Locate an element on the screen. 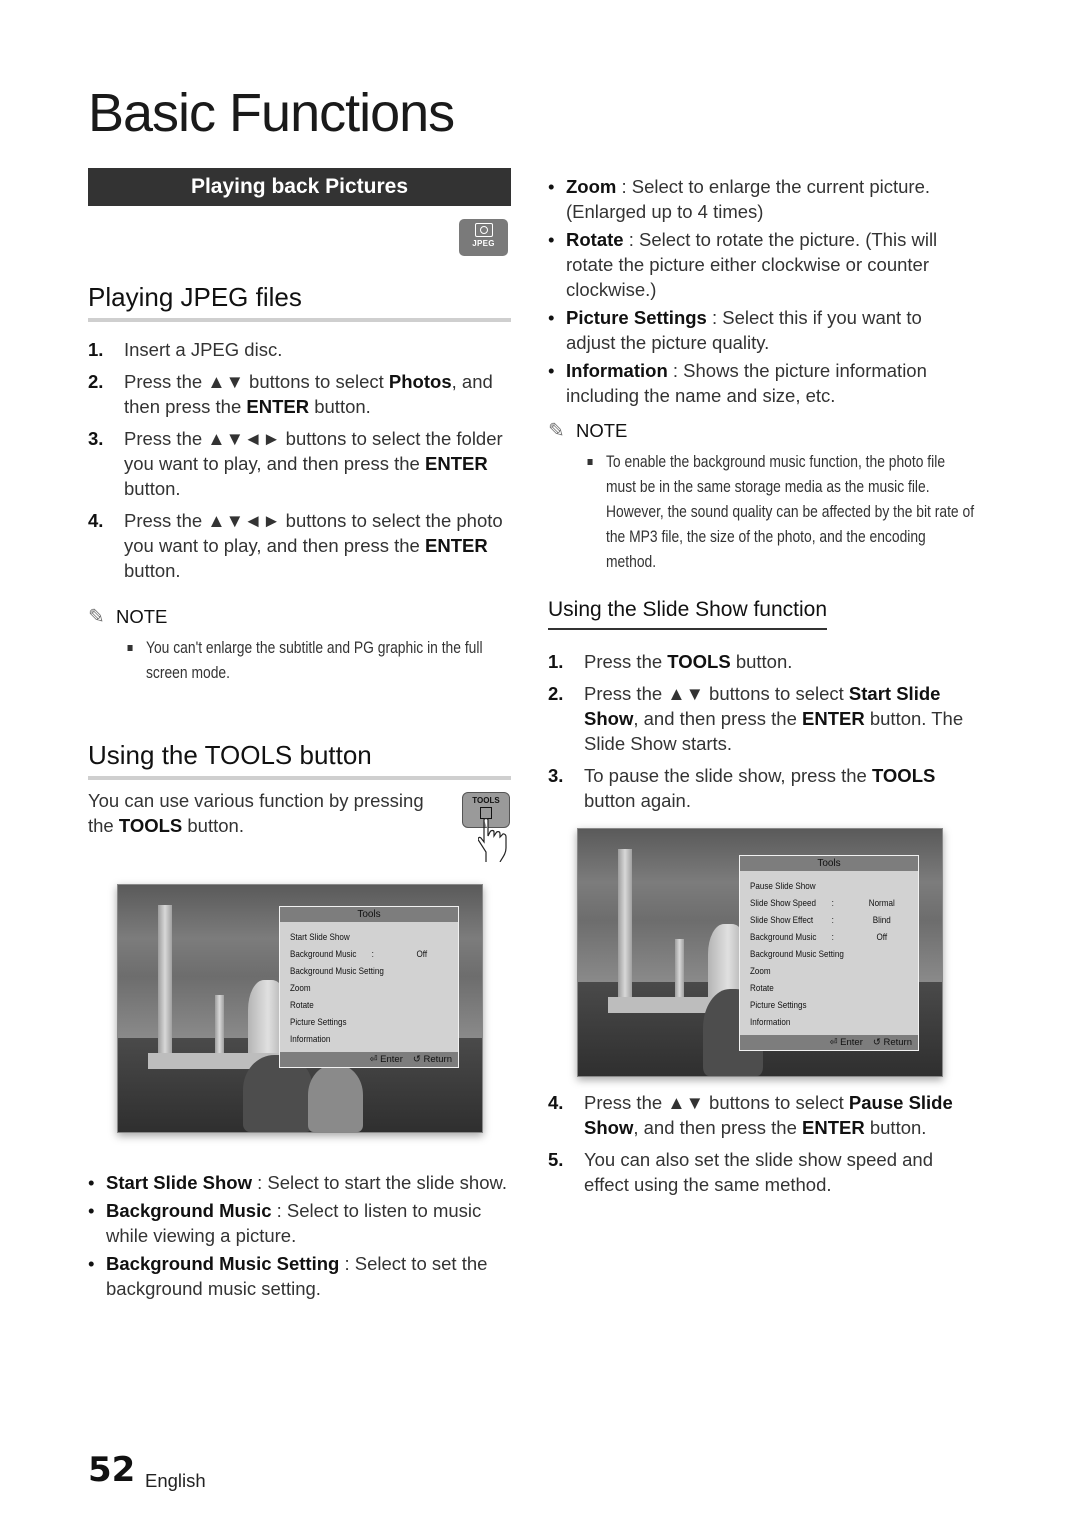  heading-slide-show: Using the Slide Show function is located at coordinates (687, 614).